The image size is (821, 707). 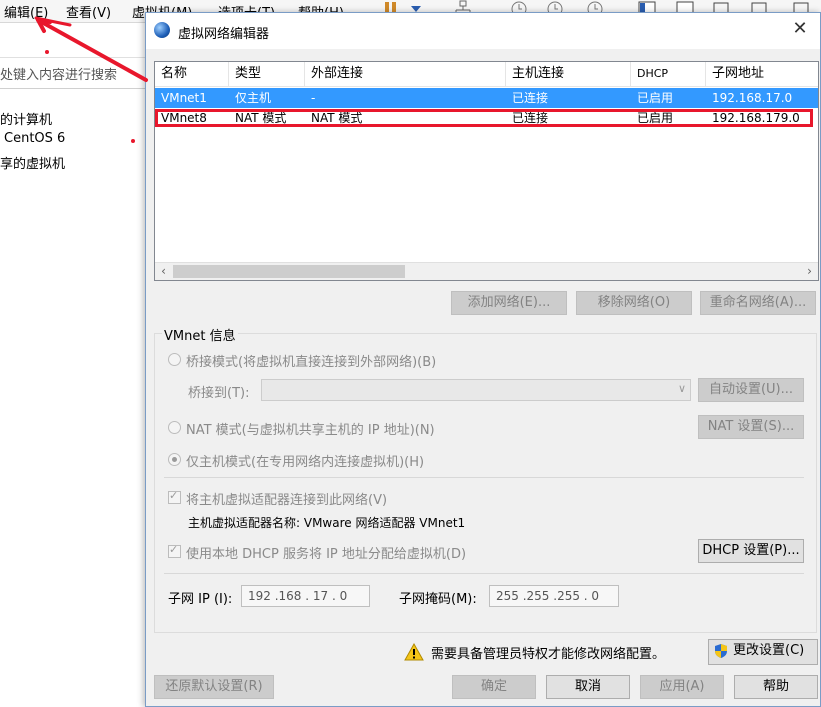 I want to click on tree-item-my-computer: 的计算机, so click(x=26, y=118).